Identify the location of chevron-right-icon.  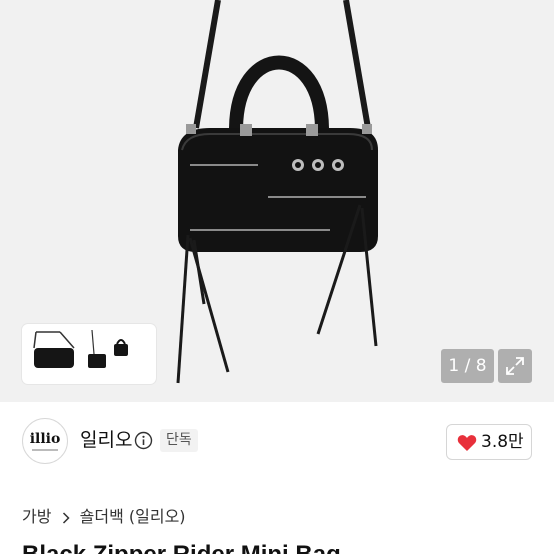
(66, 517).